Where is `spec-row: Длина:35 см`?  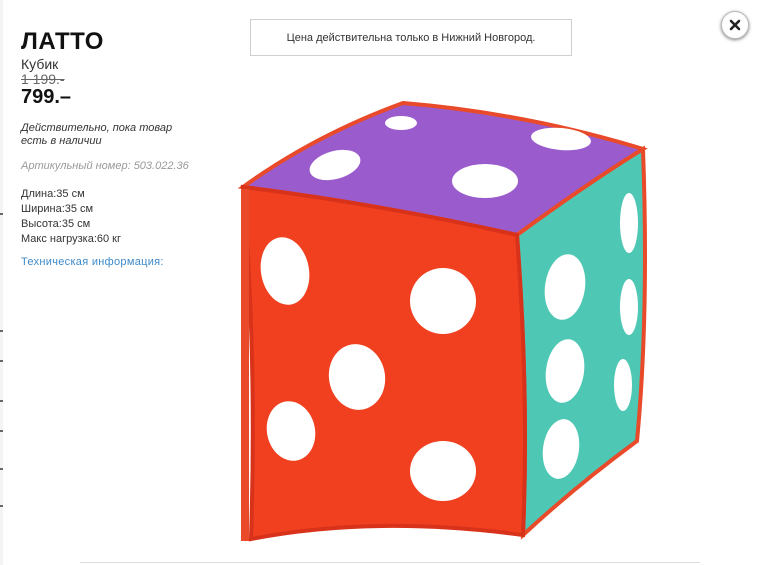 spec-row: Длина:35 см is located at coordinates (53, 194).